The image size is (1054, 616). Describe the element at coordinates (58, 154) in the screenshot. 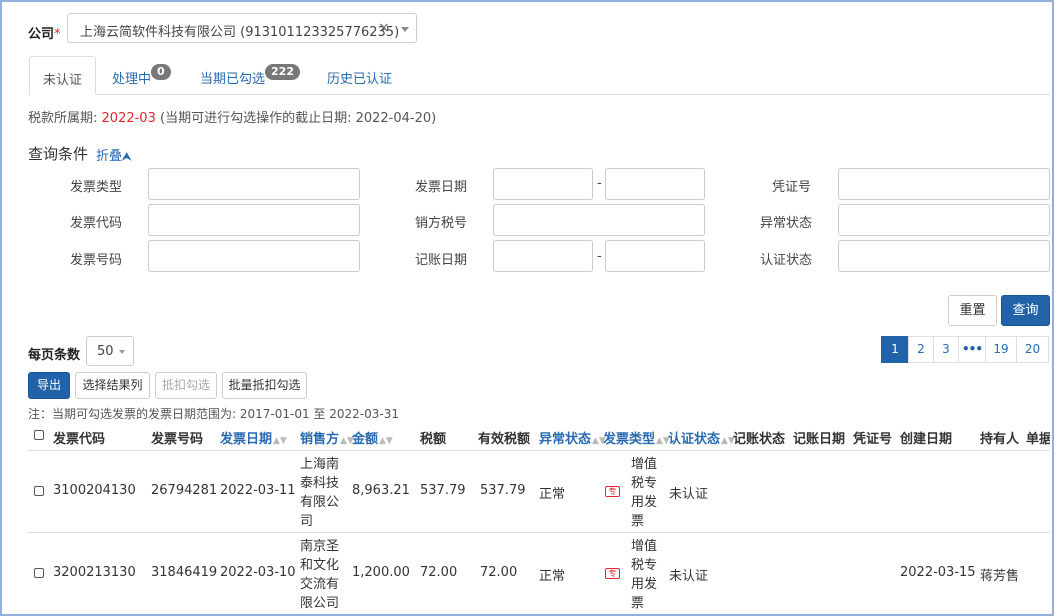

I see `query-title: 查询条件` at that location.